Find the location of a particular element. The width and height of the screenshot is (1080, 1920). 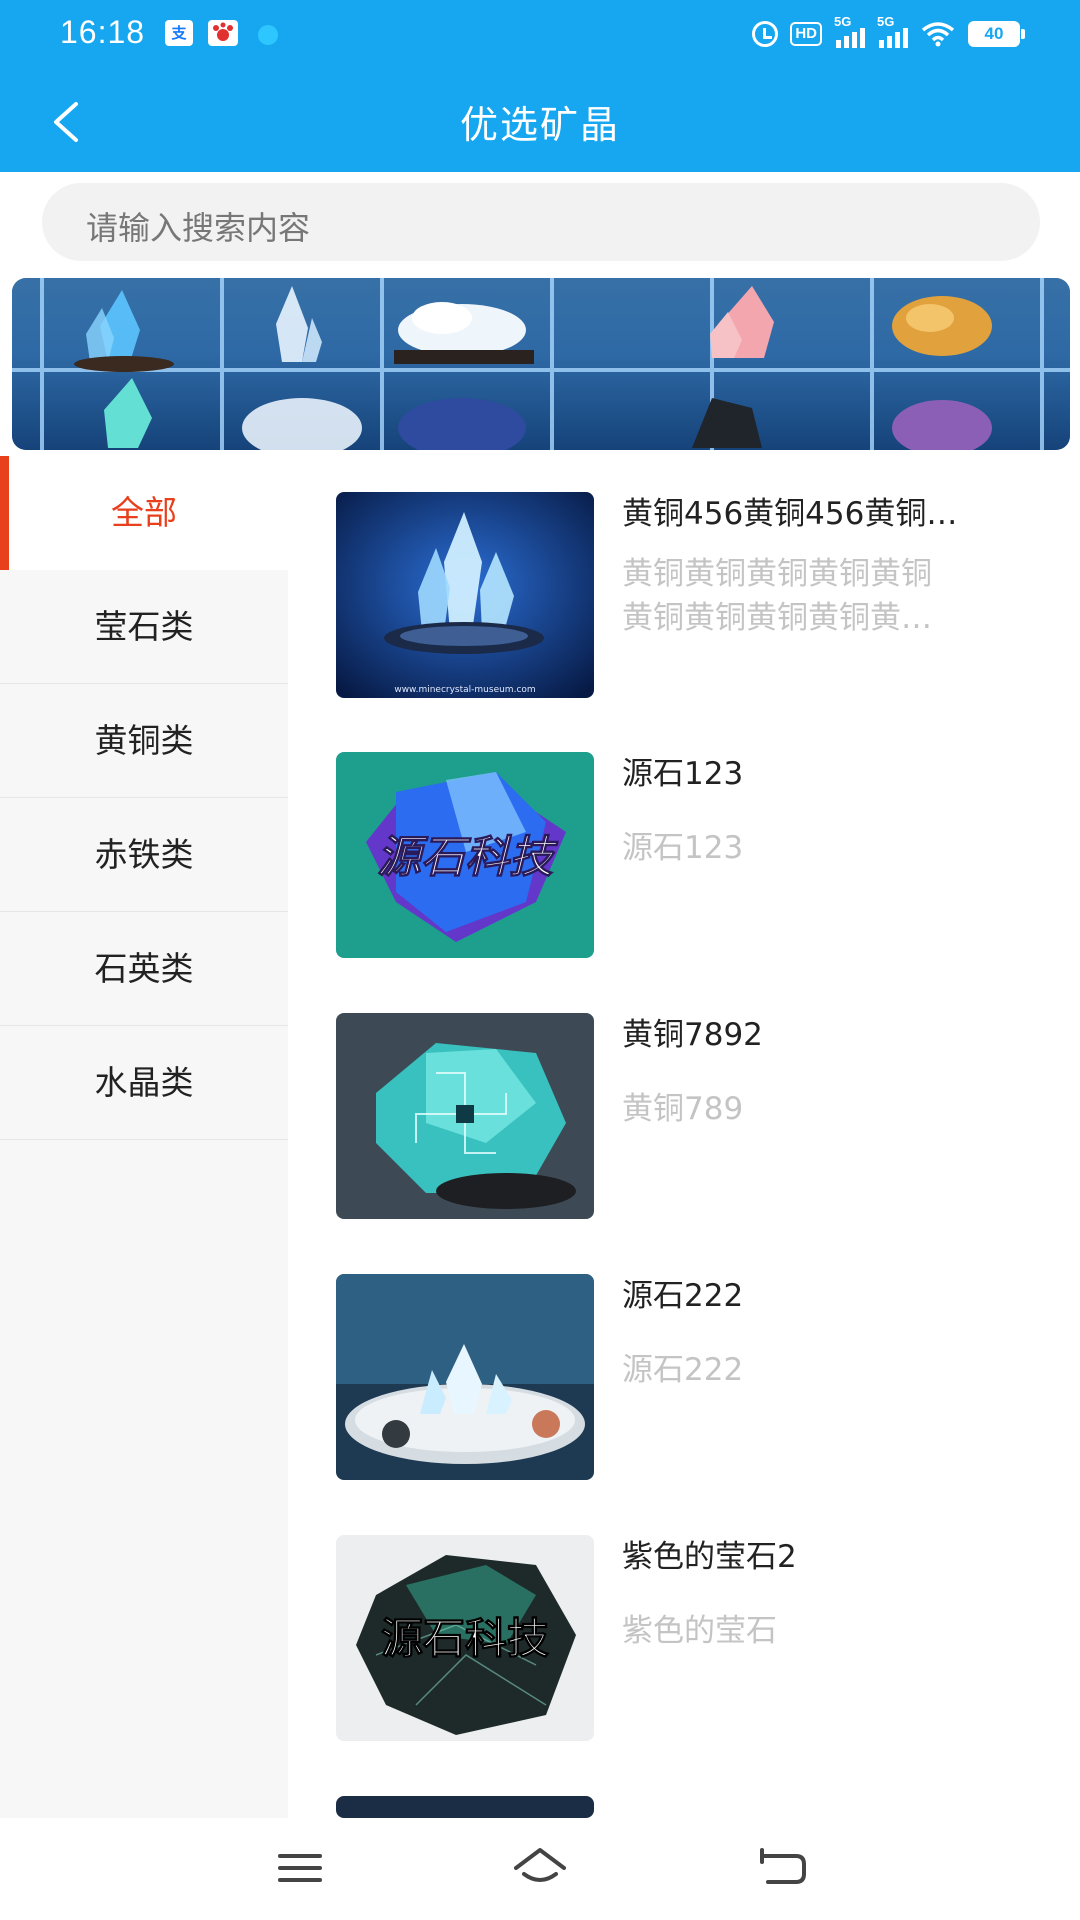

bubble-icon is located at coordinates (268, 35).